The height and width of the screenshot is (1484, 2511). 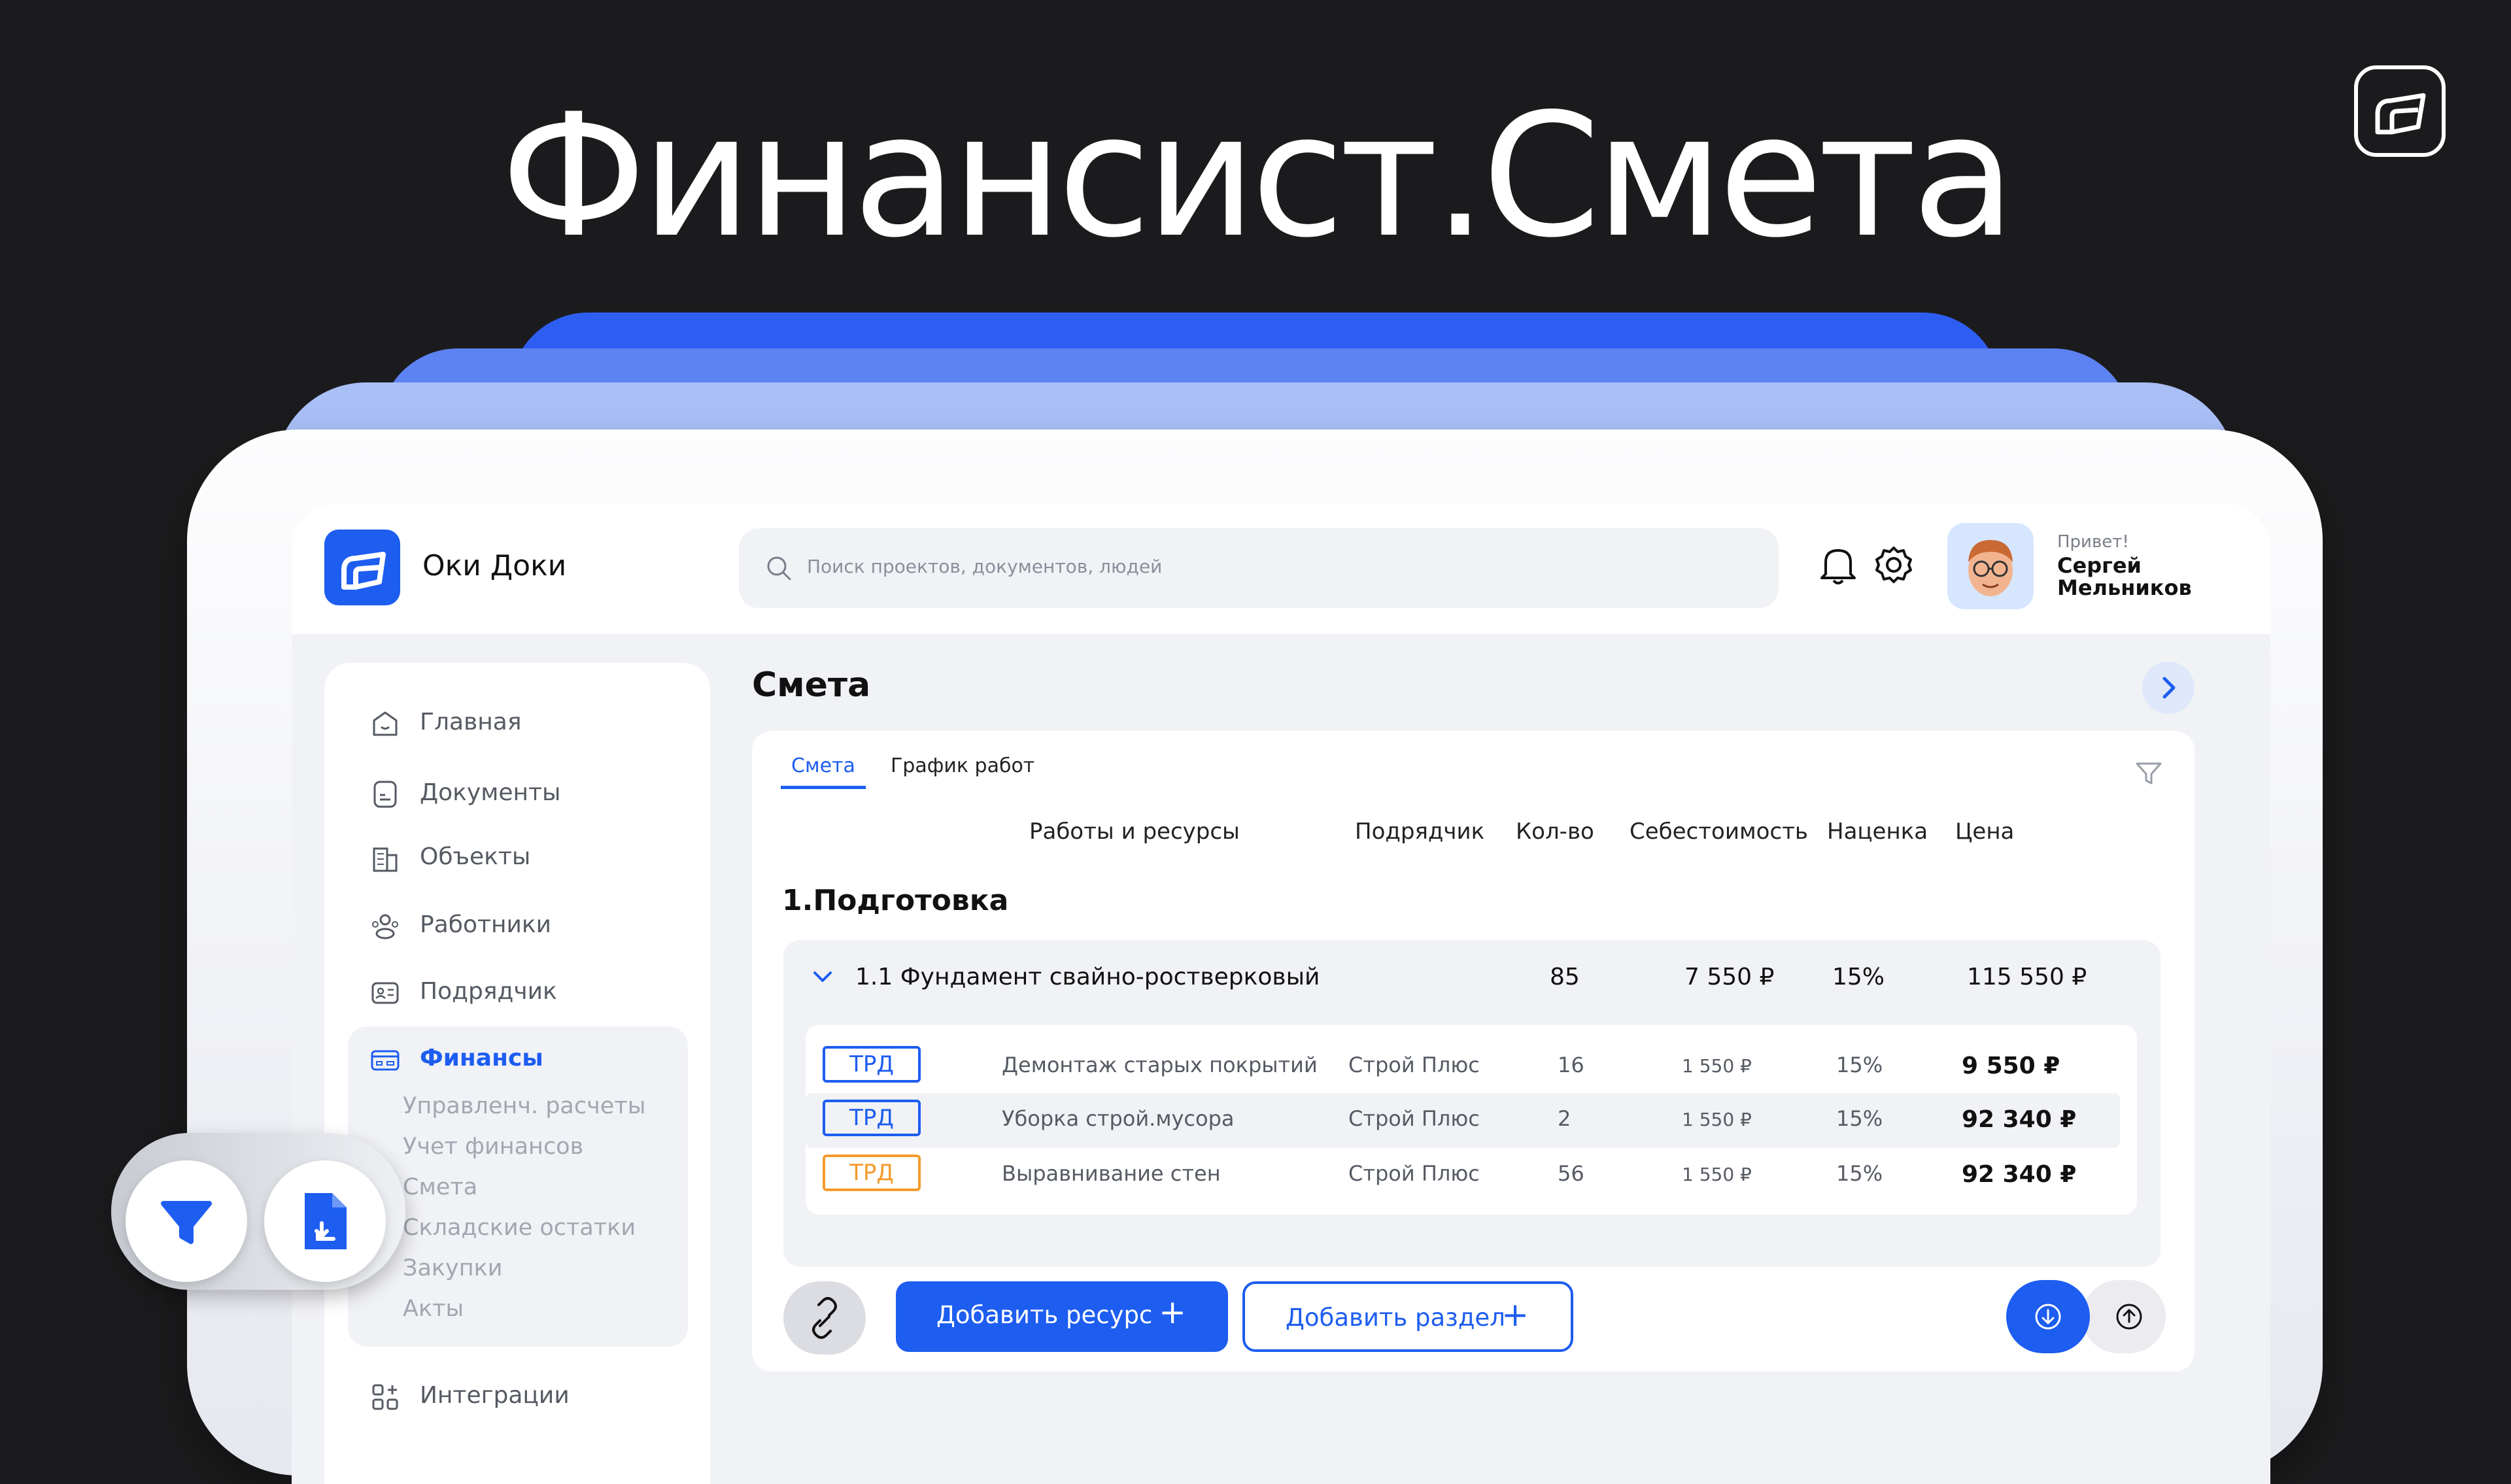 I want to click on brand-logo-icon, so click(x=2400, y=111).